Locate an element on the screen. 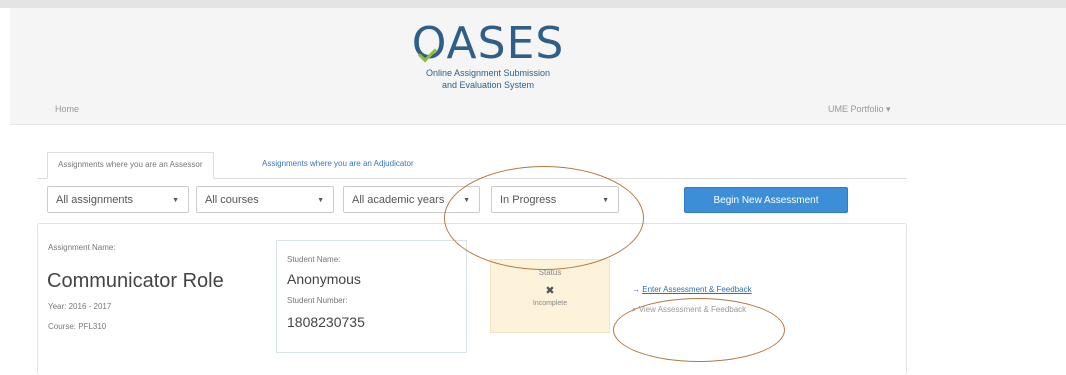 The height and width of the screenshot is (375, 1066). magnifier-icon: ⌕ is located at coordinates (634, 309).